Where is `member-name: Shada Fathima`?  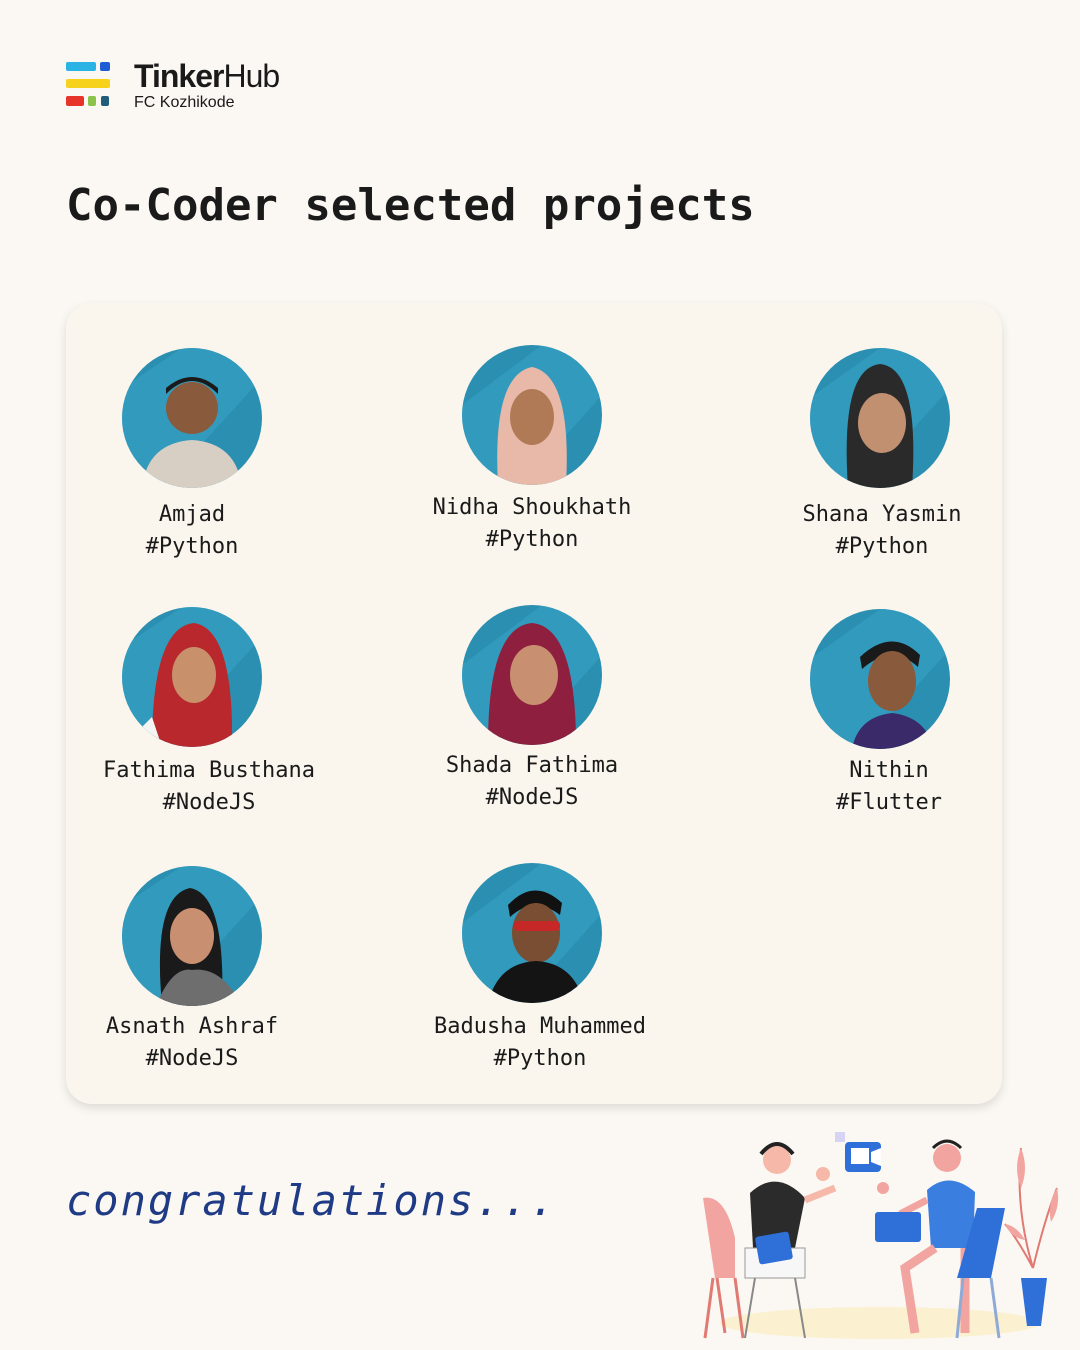
member-name: Shada Fathima is located at coordinates (532, 765).